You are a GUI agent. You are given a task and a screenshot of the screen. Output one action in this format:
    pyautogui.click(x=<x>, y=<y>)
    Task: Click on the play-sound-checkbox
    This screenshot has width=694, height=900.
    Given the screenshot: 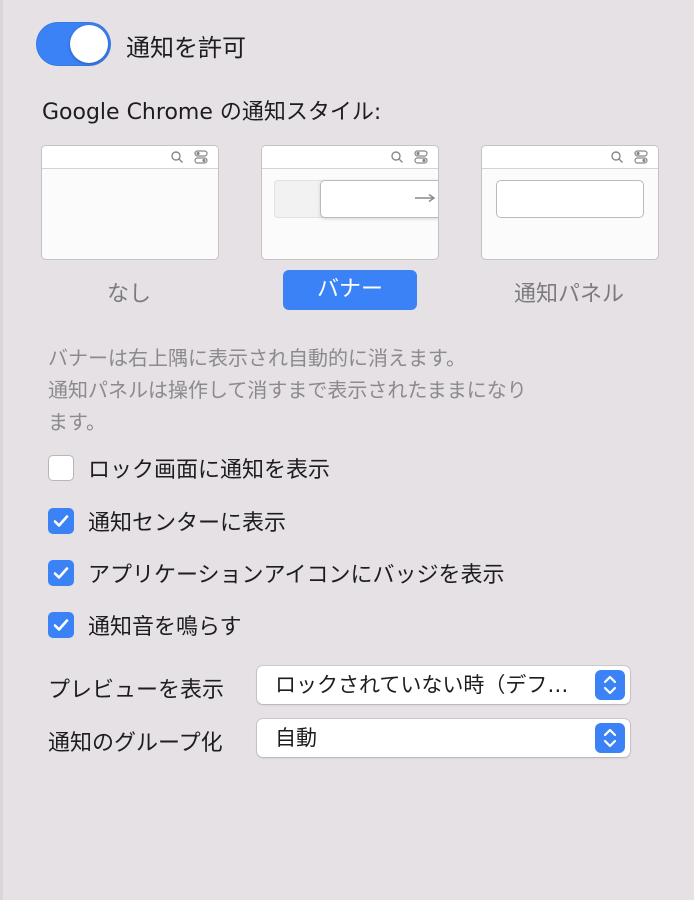 What is the action you would take?
    pyautogui.click(x=61, y=625)
    